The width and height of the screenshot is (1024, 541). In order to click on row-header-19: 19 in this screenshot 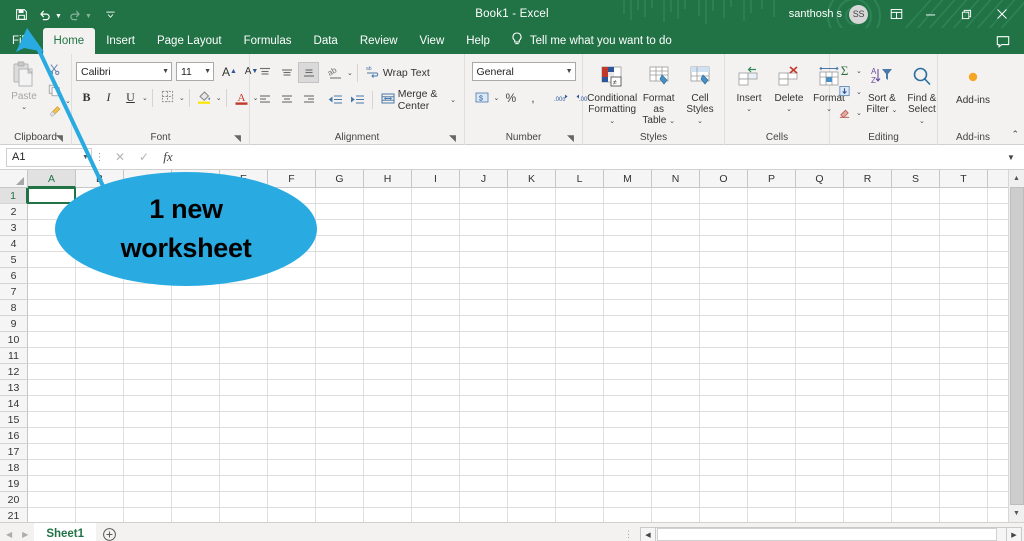, I will do `click(14, 484)`.